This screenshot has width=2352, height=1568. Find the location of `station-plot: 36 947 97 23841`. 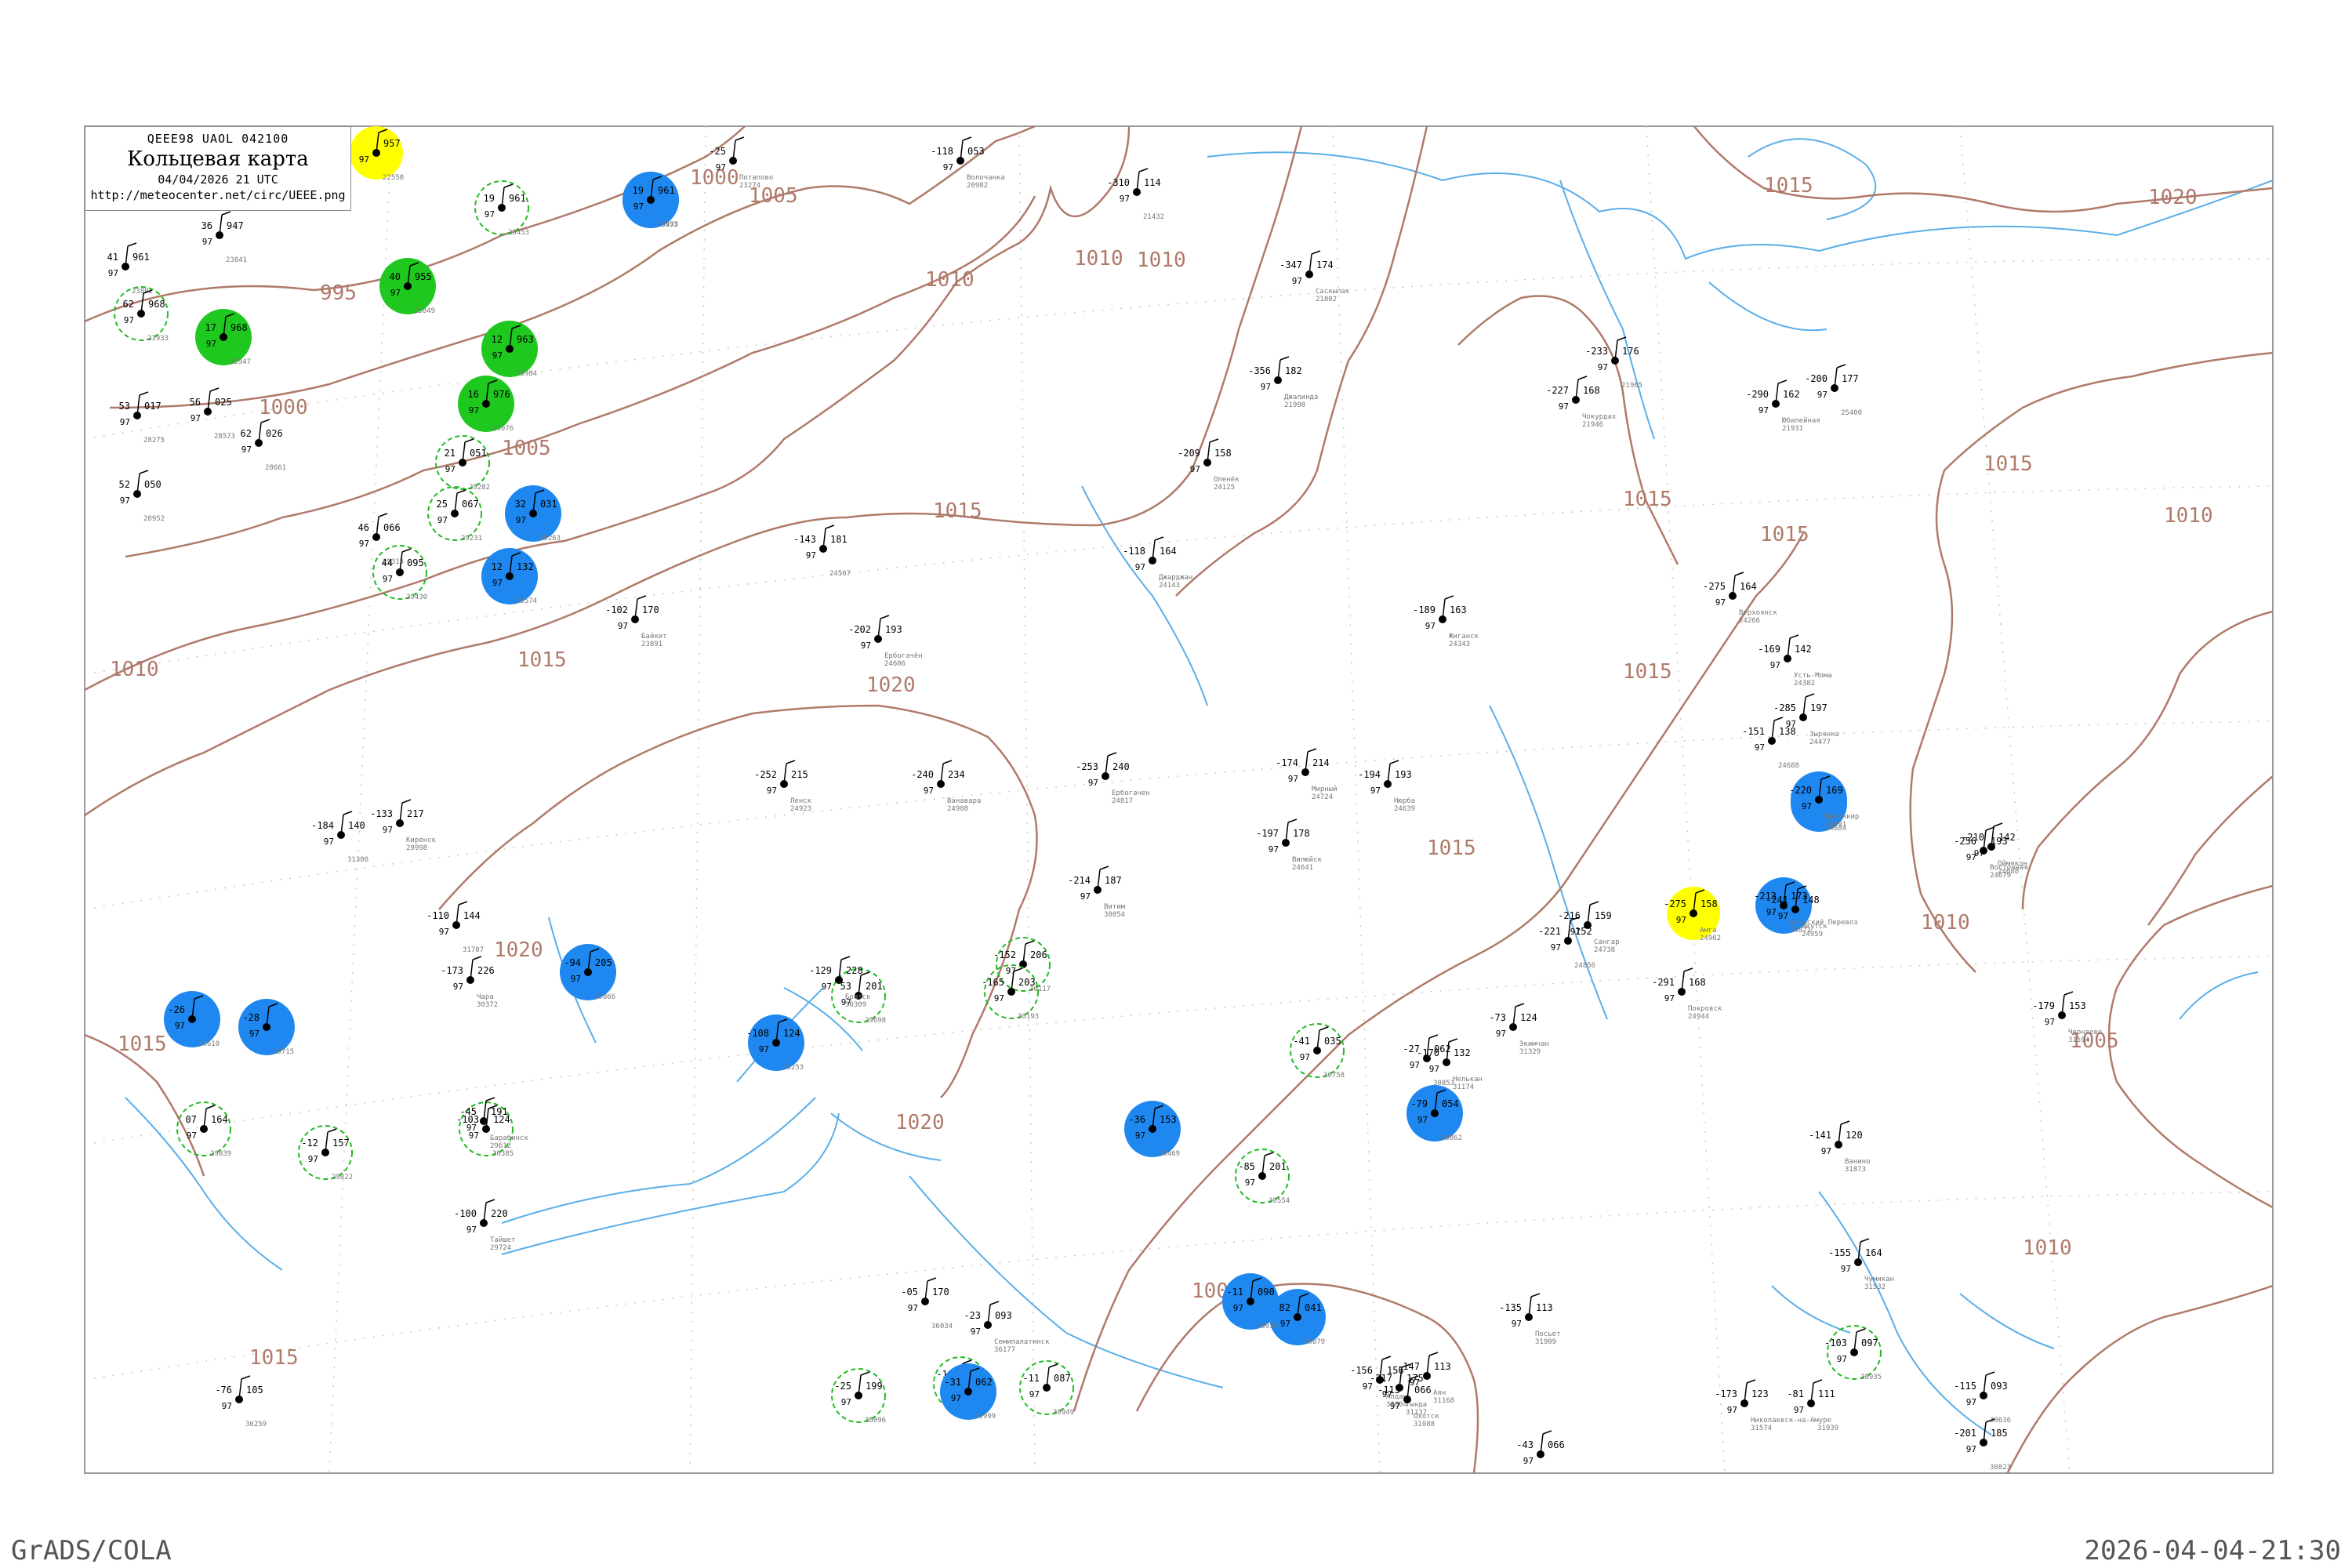

station-plot: 36 947 97 23841 is located at coordinates (224, 238).